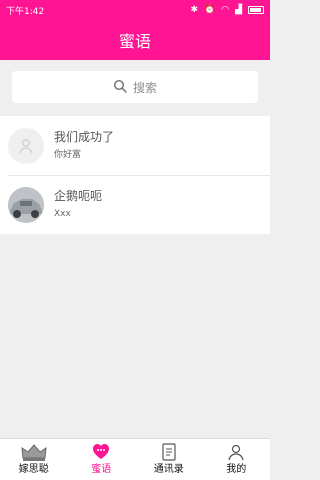 This screenshot has width=320, height=480. I want to click on tab-label: 通讯录, so click(168, 469).